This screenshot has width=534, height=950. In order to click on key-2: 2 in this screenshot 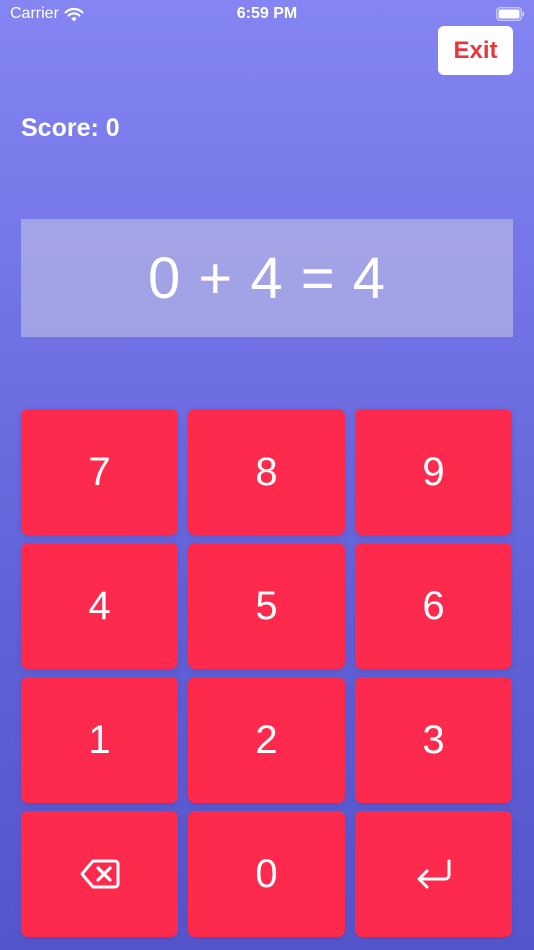, I will do `click(266, 740)`.